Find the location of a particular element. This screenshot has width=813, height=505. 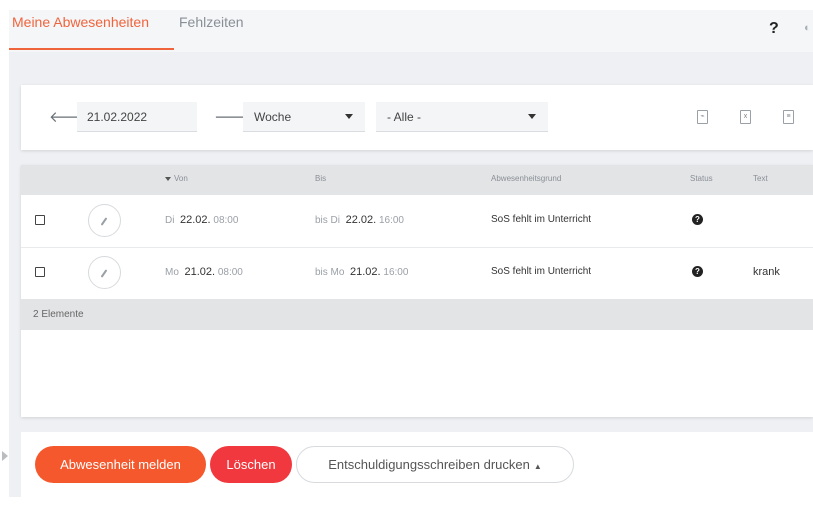

von-cell: Mo 21.02. 08:00 is located at coordinates (204, 272).